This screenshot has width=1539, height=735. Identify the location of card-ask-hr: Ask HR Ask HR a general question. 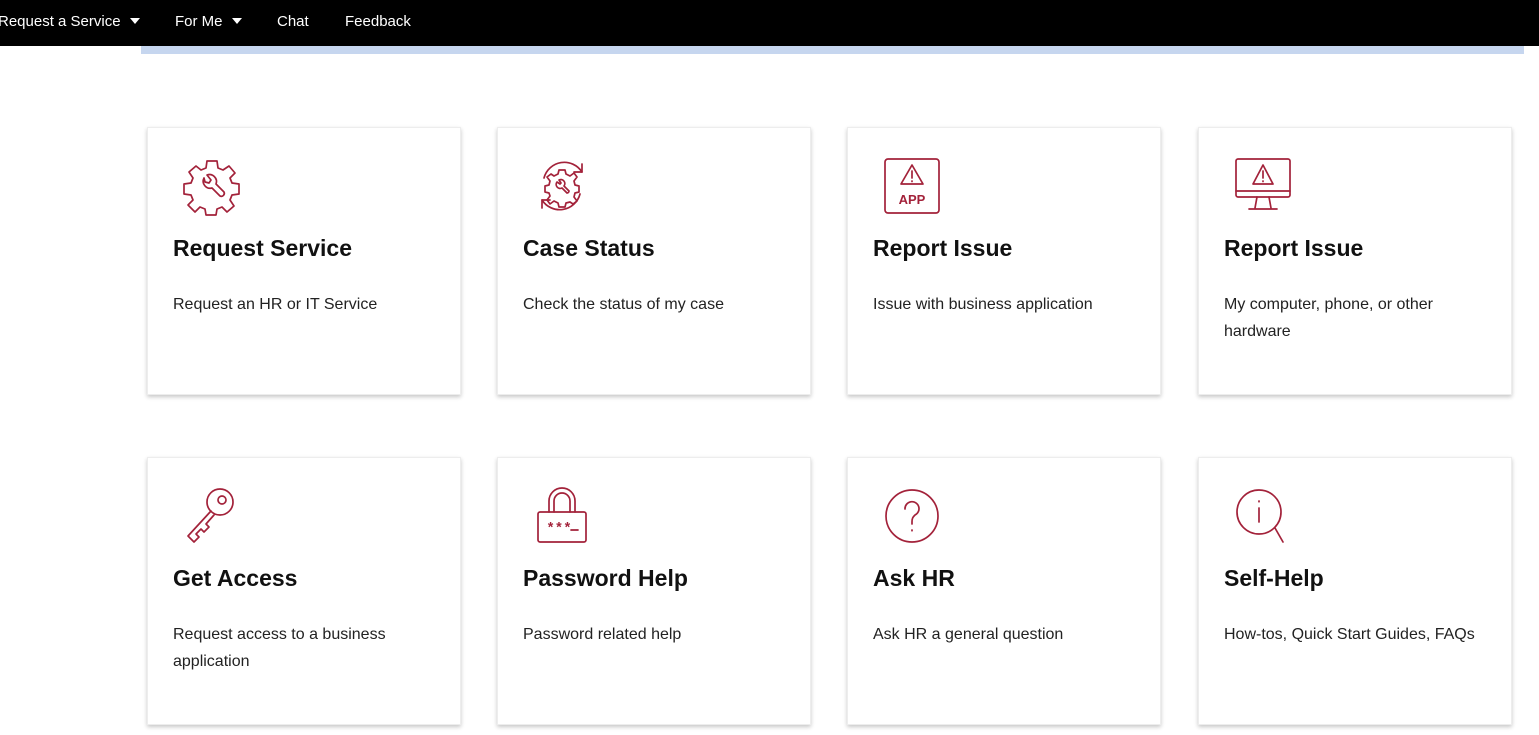
(1004, 591).